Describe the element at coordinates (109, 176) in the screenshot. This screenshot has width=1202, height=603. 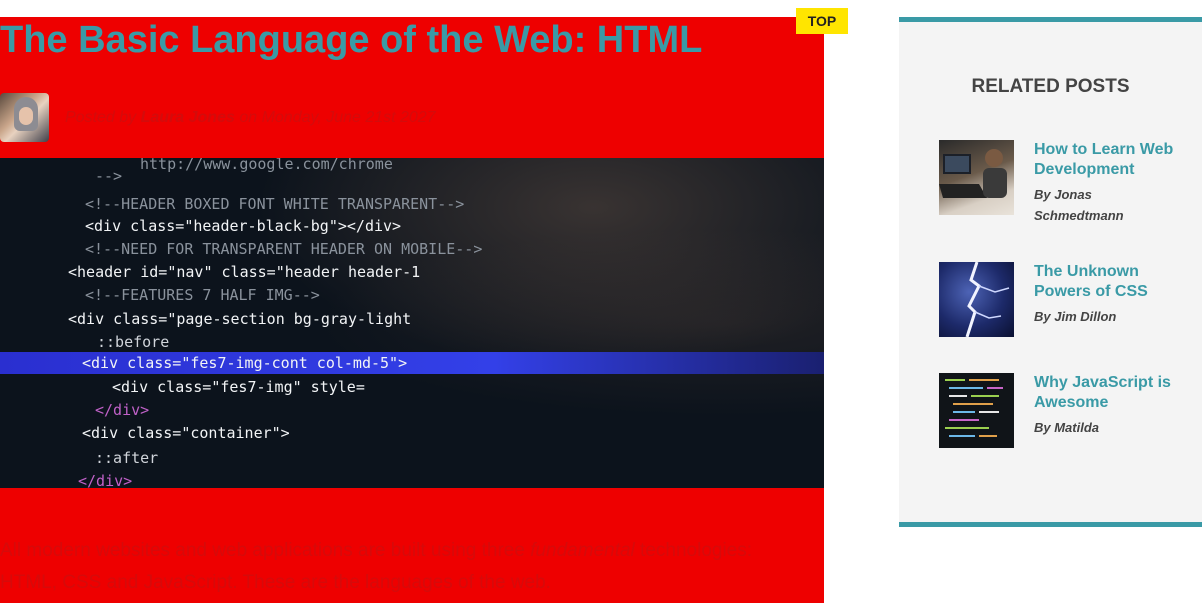
I see `code-line: -->` at that location.